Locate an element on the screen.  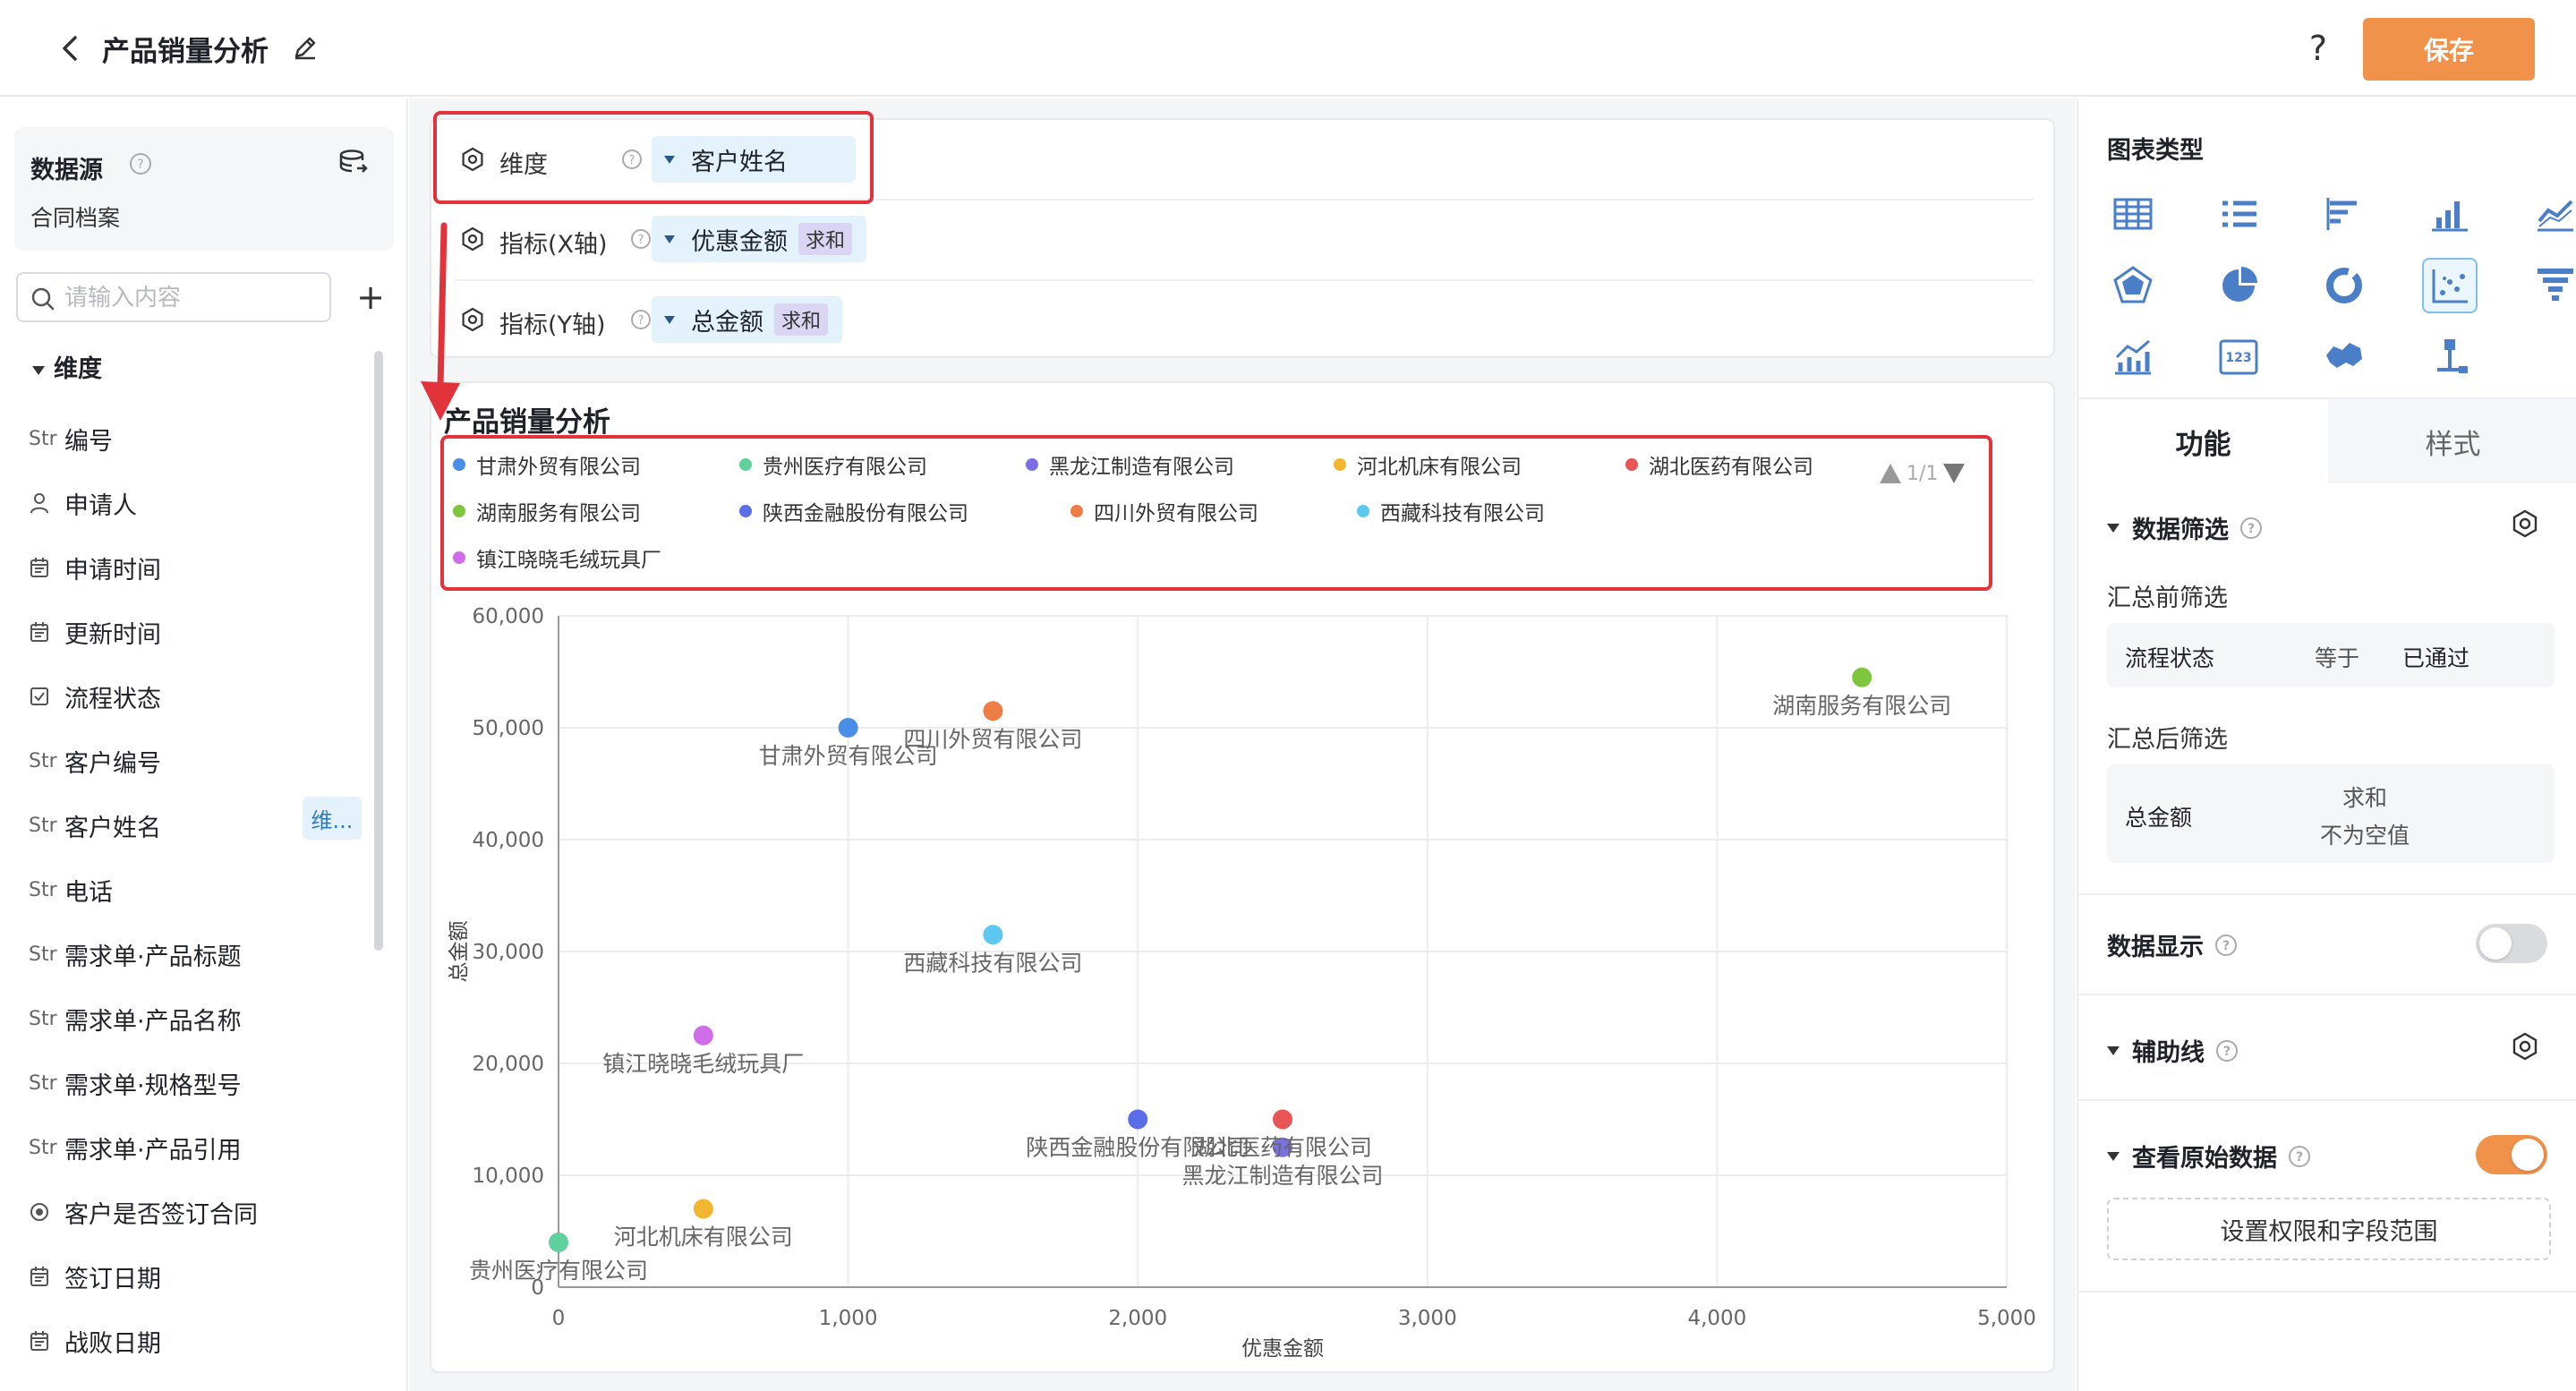
field-item: 客户是否签订合同 is located at coordinates (143, 1212).